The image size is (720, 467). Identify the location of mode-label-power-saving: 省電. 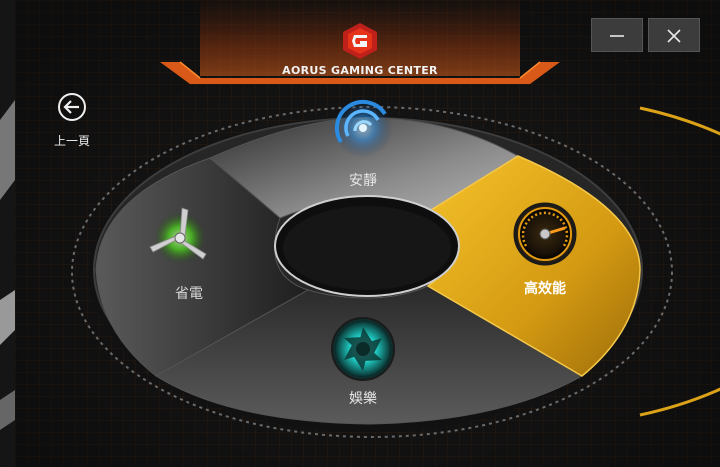
(189, 294).